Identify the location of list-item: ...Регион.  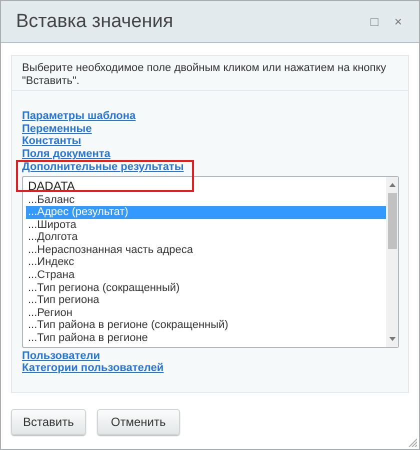
(206, 313).